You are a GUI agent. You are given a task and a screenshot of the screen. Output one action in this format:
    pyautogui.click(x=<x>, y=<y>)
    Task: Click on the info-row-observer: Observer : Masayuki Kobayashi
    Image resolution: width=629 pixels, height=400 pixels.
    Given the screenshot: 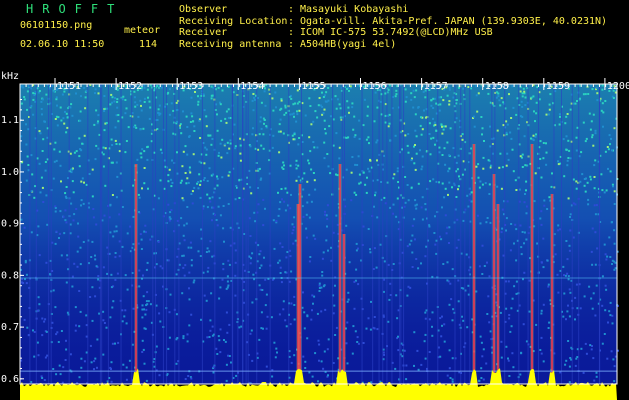 What is the action you would take?
    pyautogui.click(x=393, y=10)
    